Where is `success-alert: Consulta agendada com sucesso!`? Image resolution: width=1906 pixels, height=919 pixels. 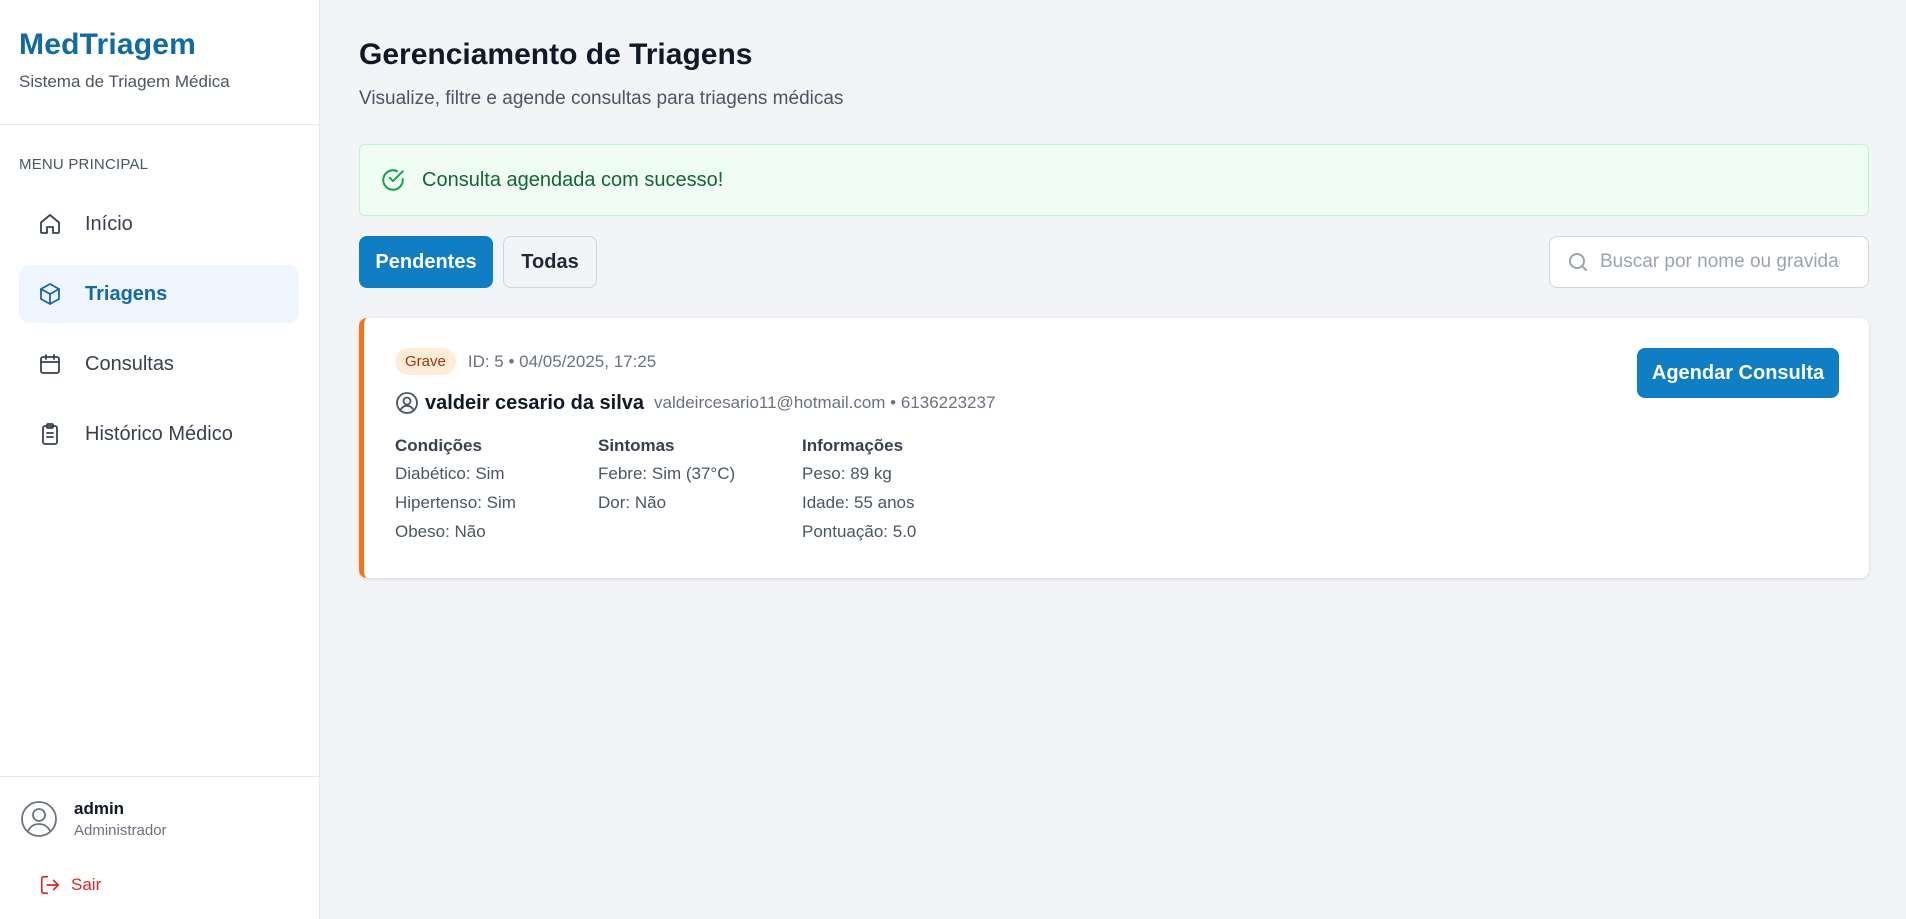 success-alert: Consulta agendada com sucesso! is located at coordinates (1114, 180).